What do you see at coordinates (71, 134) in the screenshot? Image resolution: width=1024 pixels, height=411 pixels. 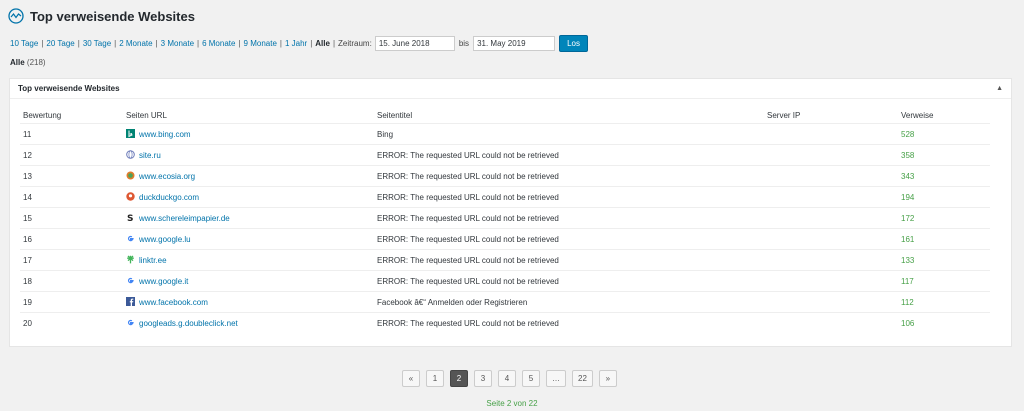 I see `rank-cell: 11` at bounding box center [71, 134].